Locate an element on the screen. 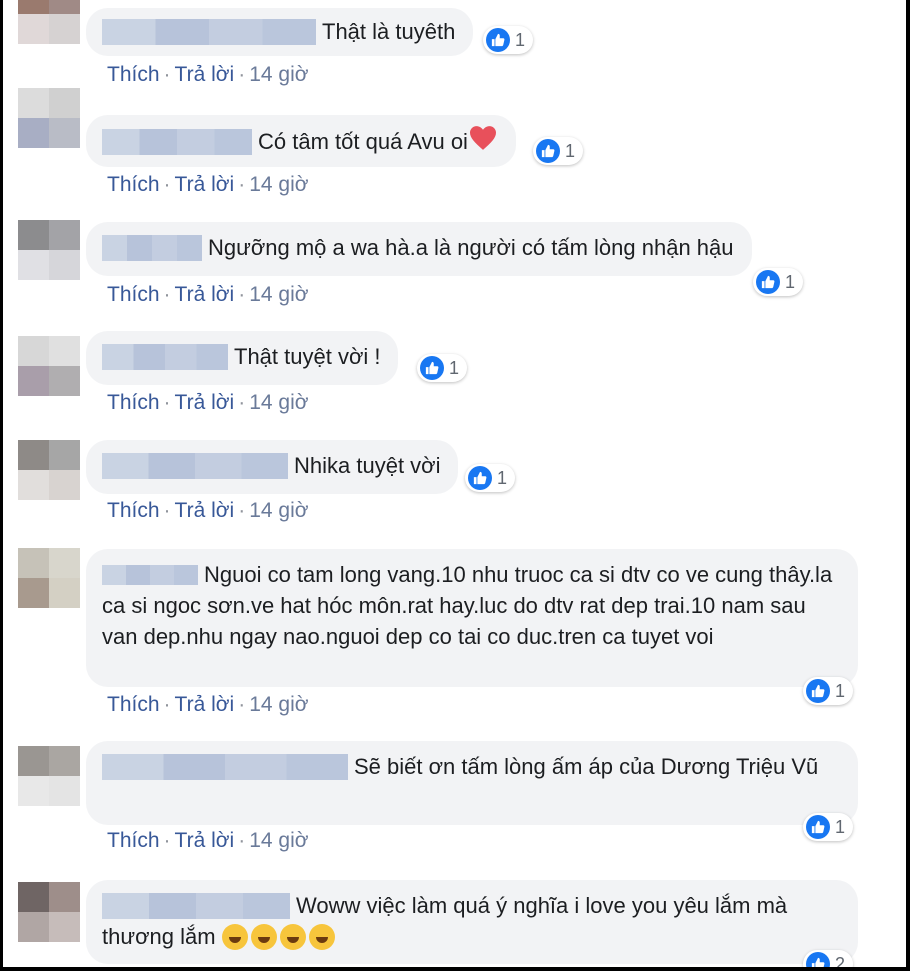 This screenshot has width=910, height=971. comment-bubble: Thật tuyệt vời ! is located at coordinates (242, 358).